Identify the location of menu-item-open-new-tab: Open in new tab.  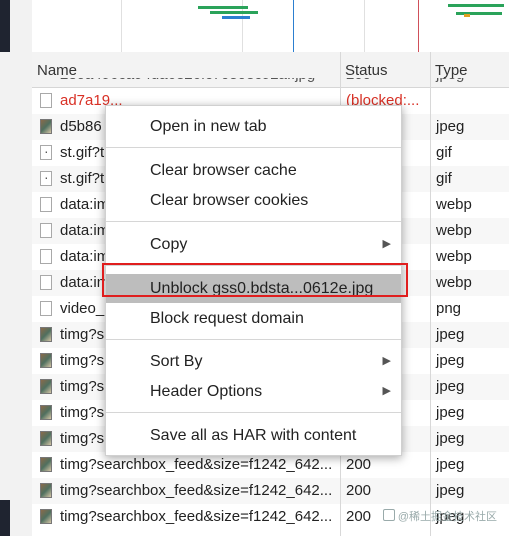
(253, 126).